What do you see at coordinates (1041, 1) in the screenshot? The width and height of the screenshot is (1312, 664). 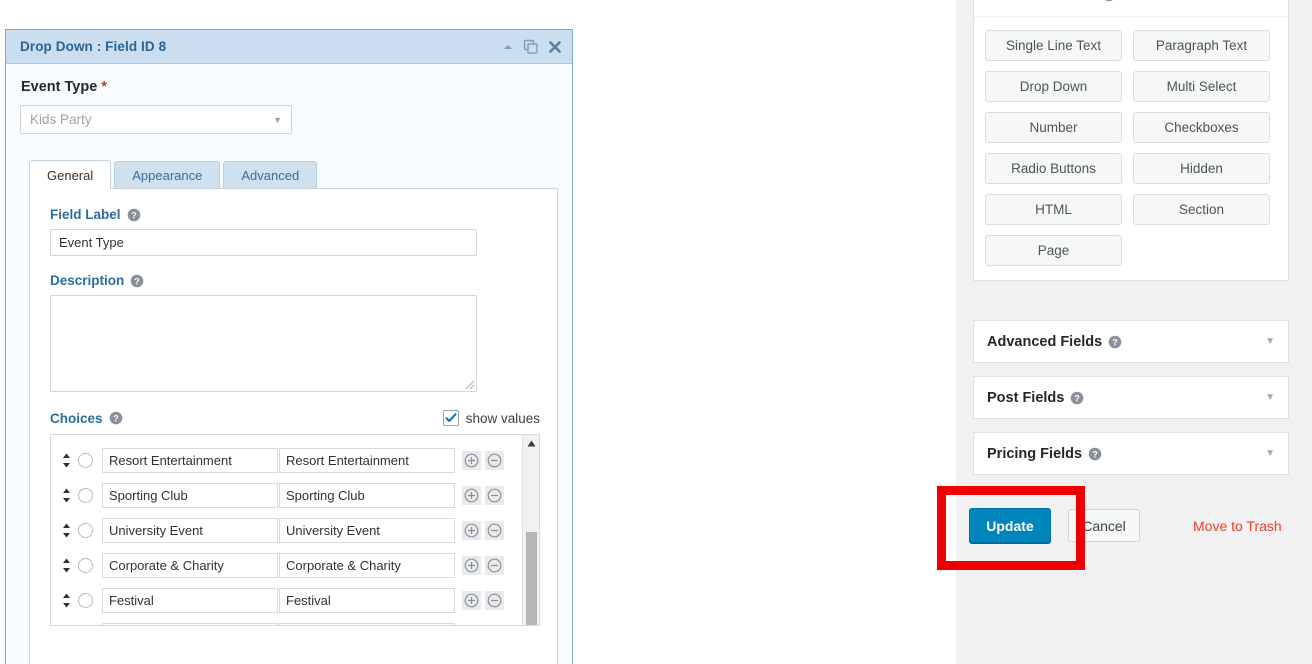 I see `standard-fields-title: Standard Fields` at bounding box center [1041, 1].